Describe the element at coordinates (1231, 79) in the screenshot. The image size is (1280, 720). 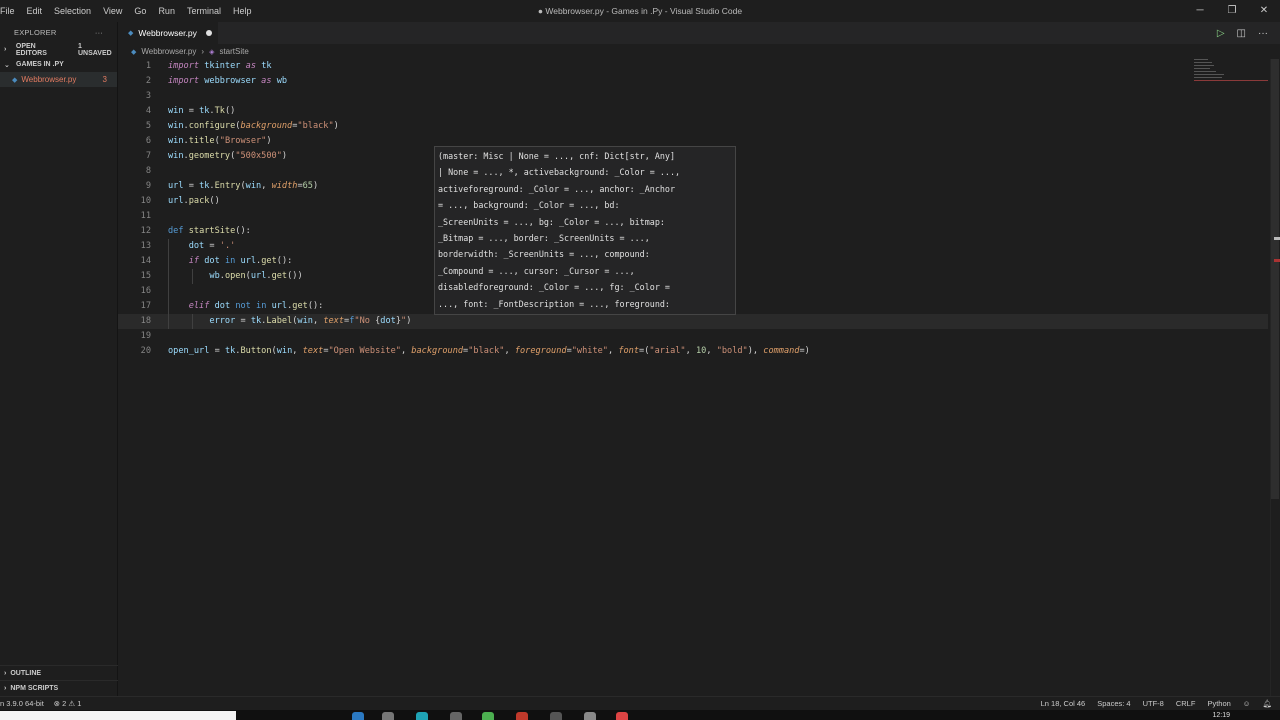
I see `minimap` at that location.